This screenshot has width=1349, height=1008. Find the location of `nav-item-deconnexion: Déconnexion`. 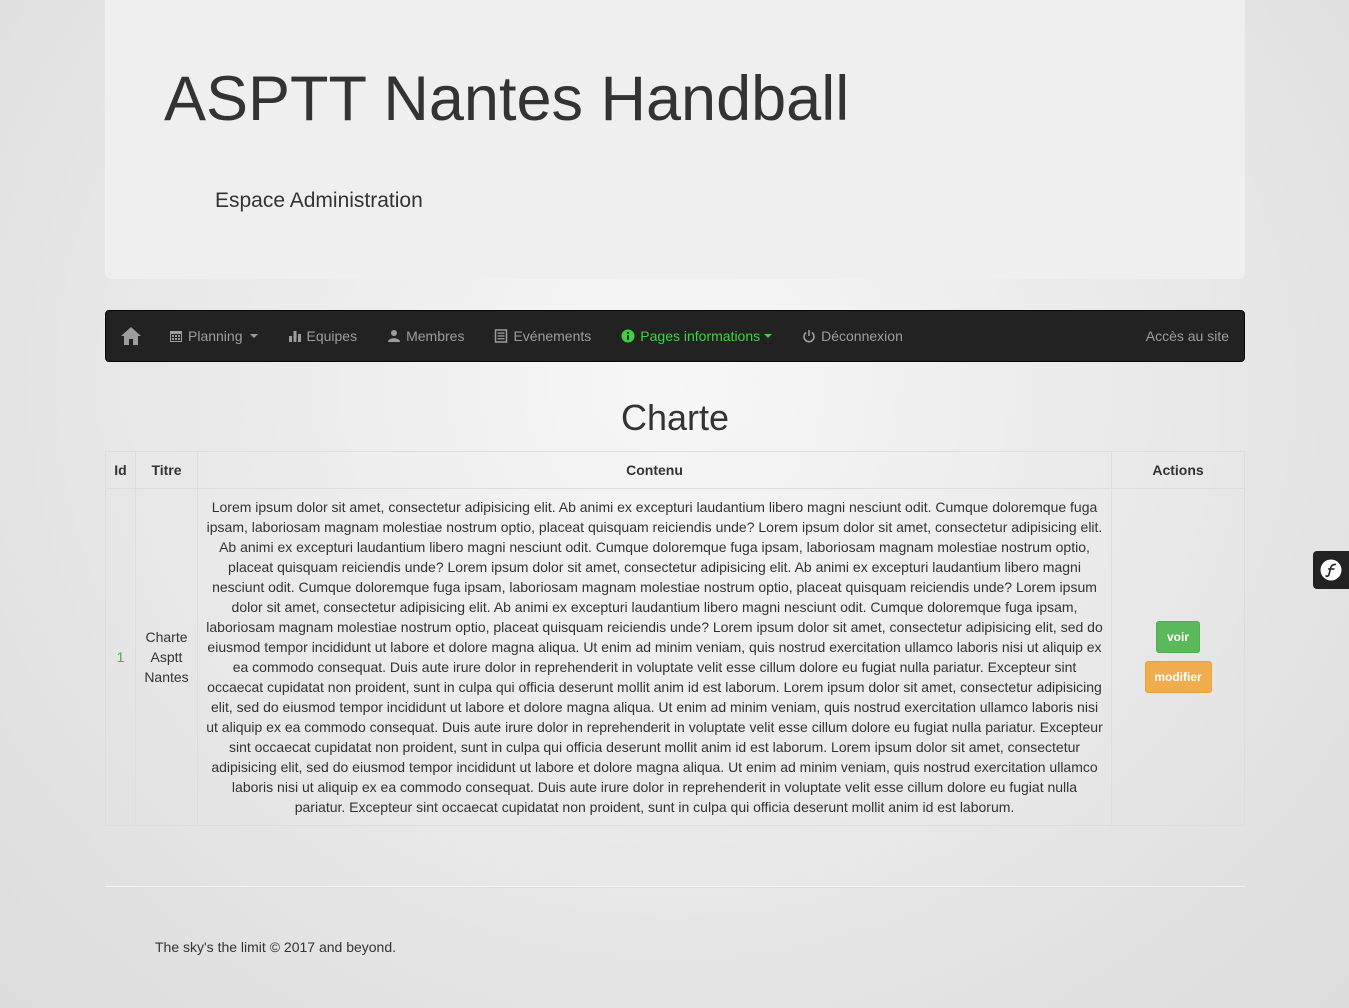

nav-item-deconnexion: Déconnexion is located at coordinates (852, 336).